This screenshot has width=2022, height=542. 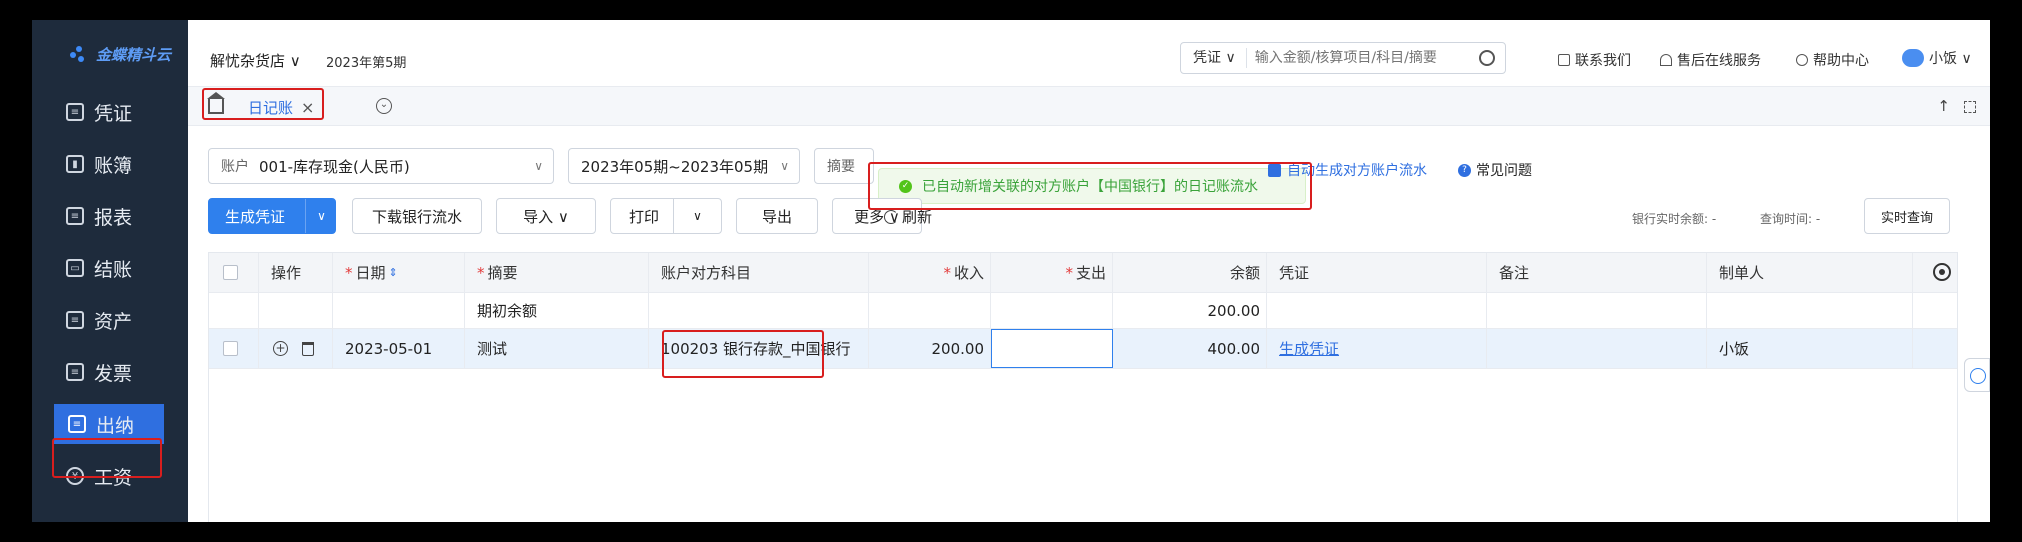 What do you see at coordinates (905, 186) in the screenshot?
I see `check-icon: ✓` at bounding box center [905, 186].